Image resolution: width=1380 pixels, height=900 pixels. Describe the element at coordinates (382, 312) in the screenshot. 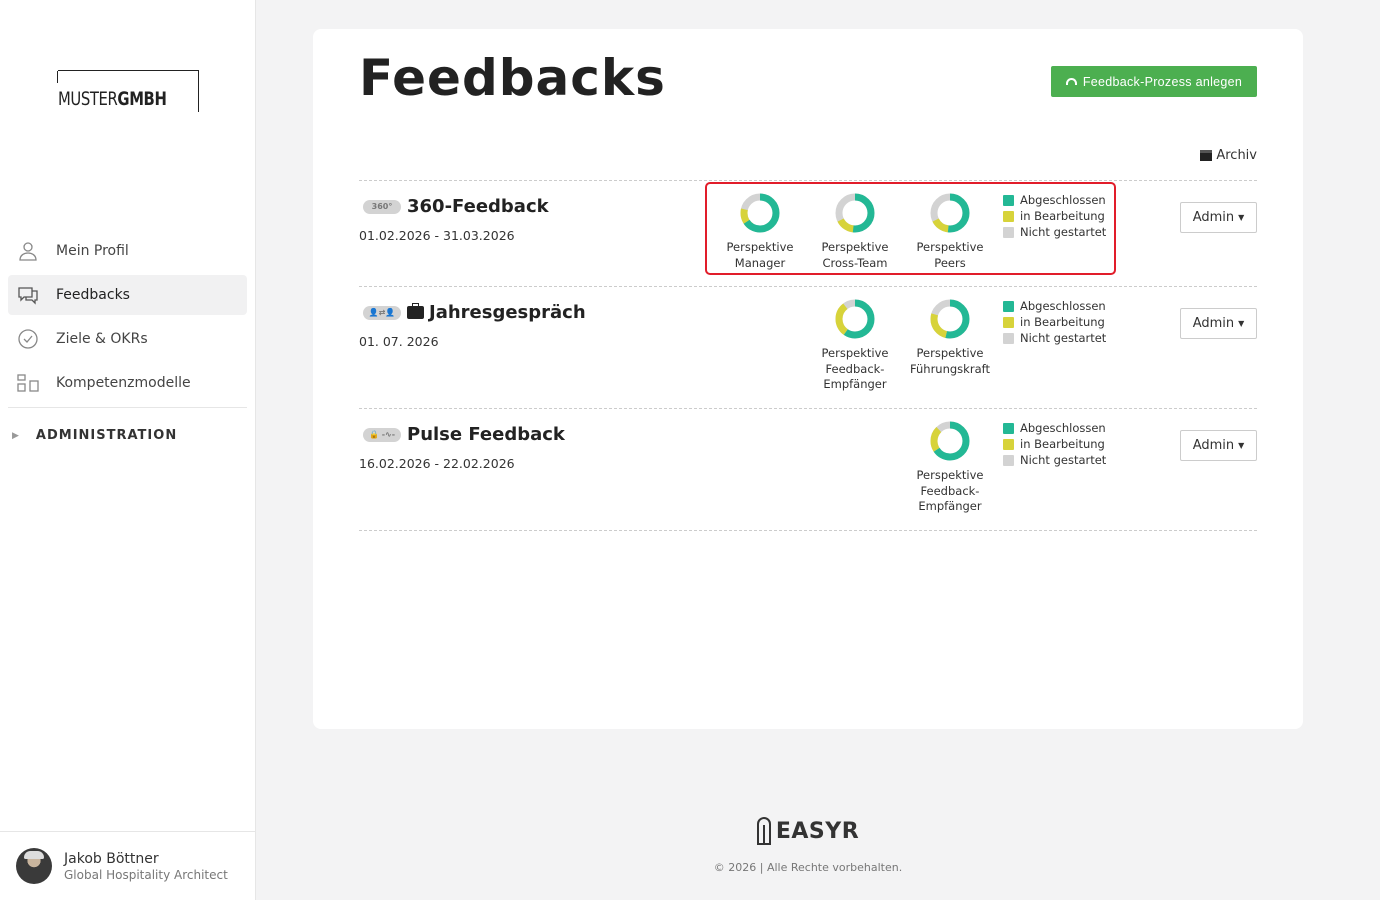

I see `people-exchange-icon: 👤⇄👤` at that location.